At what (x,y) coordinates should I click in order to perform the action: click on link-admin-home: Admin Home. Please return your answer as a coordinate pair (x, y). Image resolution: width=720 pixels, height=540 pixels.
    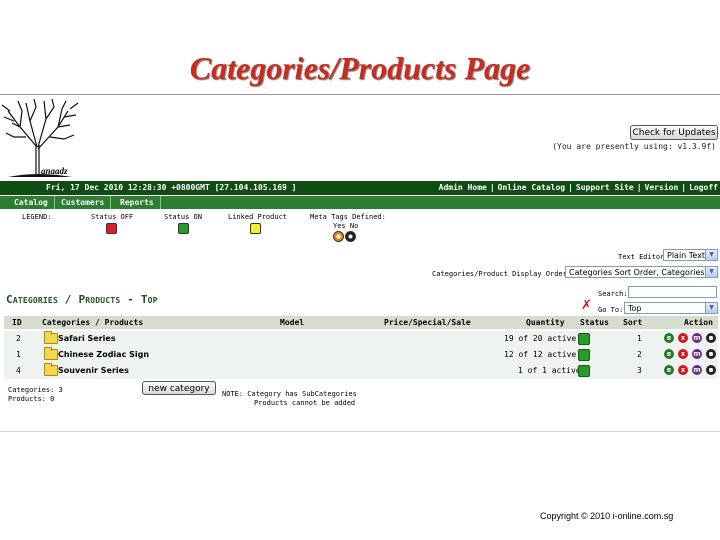
    Looking at the image, I should click on (463, 187).